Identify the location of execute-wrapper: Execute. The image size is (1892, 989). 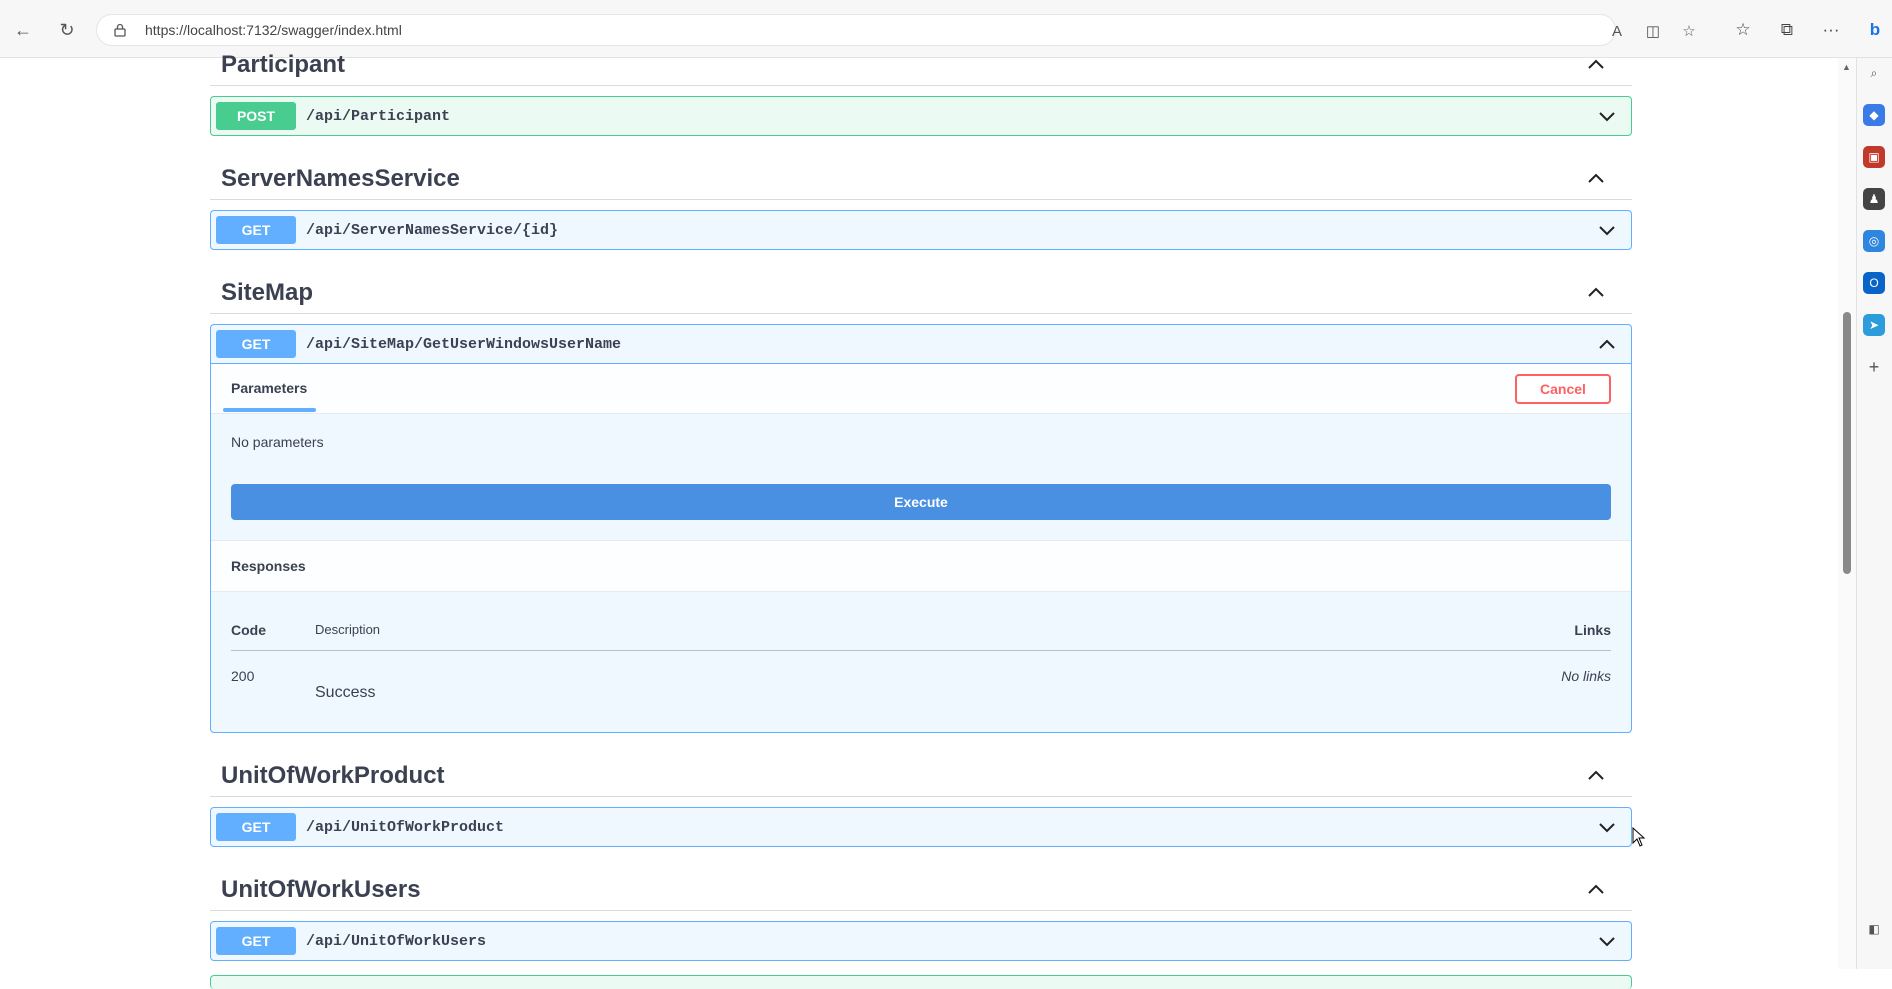
(921, 512).